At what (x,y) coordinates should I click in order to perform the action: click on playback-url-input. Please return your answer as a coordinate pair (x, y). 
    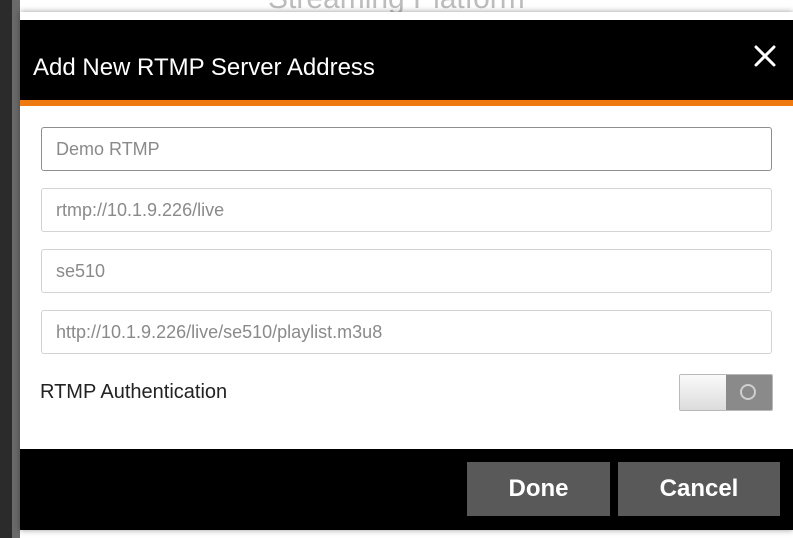
    Looking at the image, I should click on (406, 332).